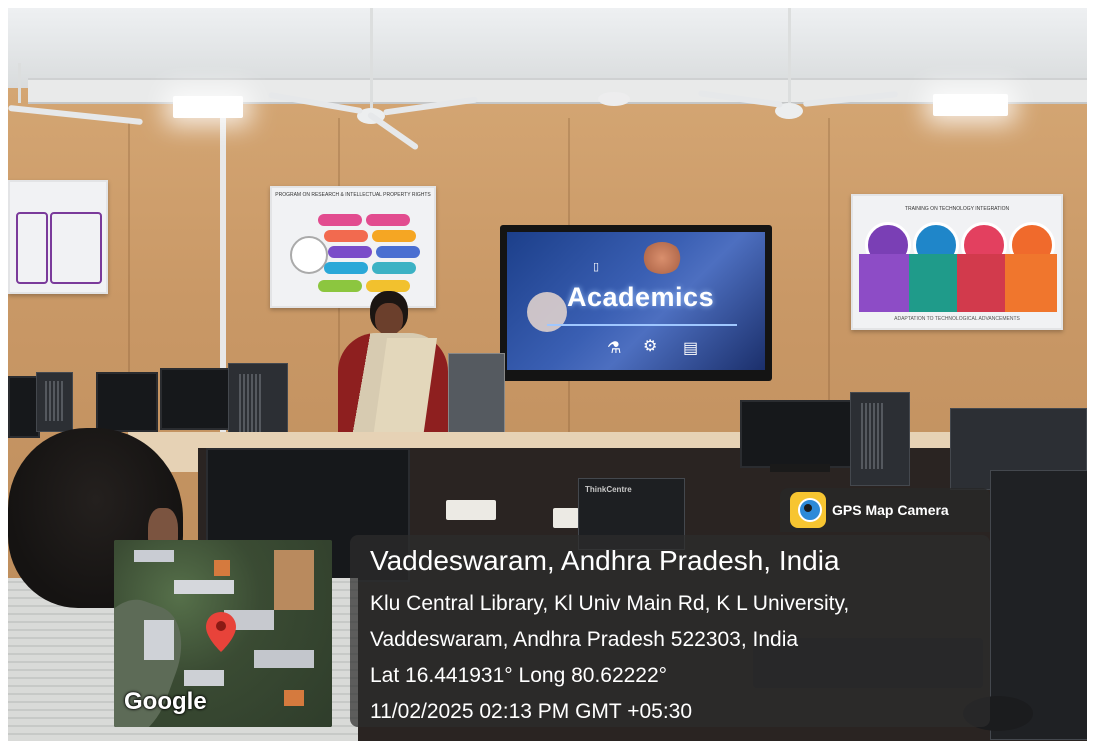  I want to click on document-icon: ▯, so click(596, 267).